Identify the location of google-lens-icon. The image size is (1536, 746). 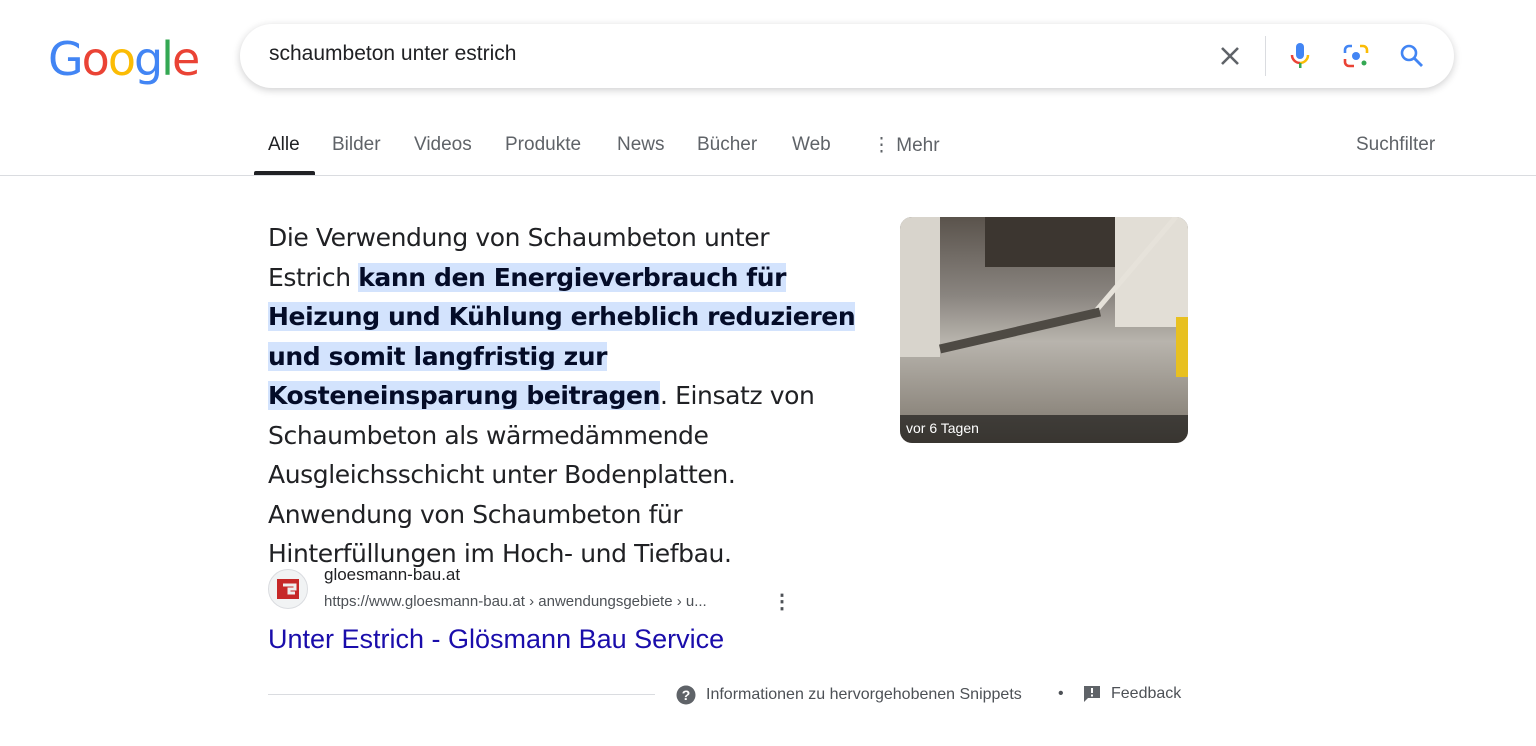
(1356, 56).